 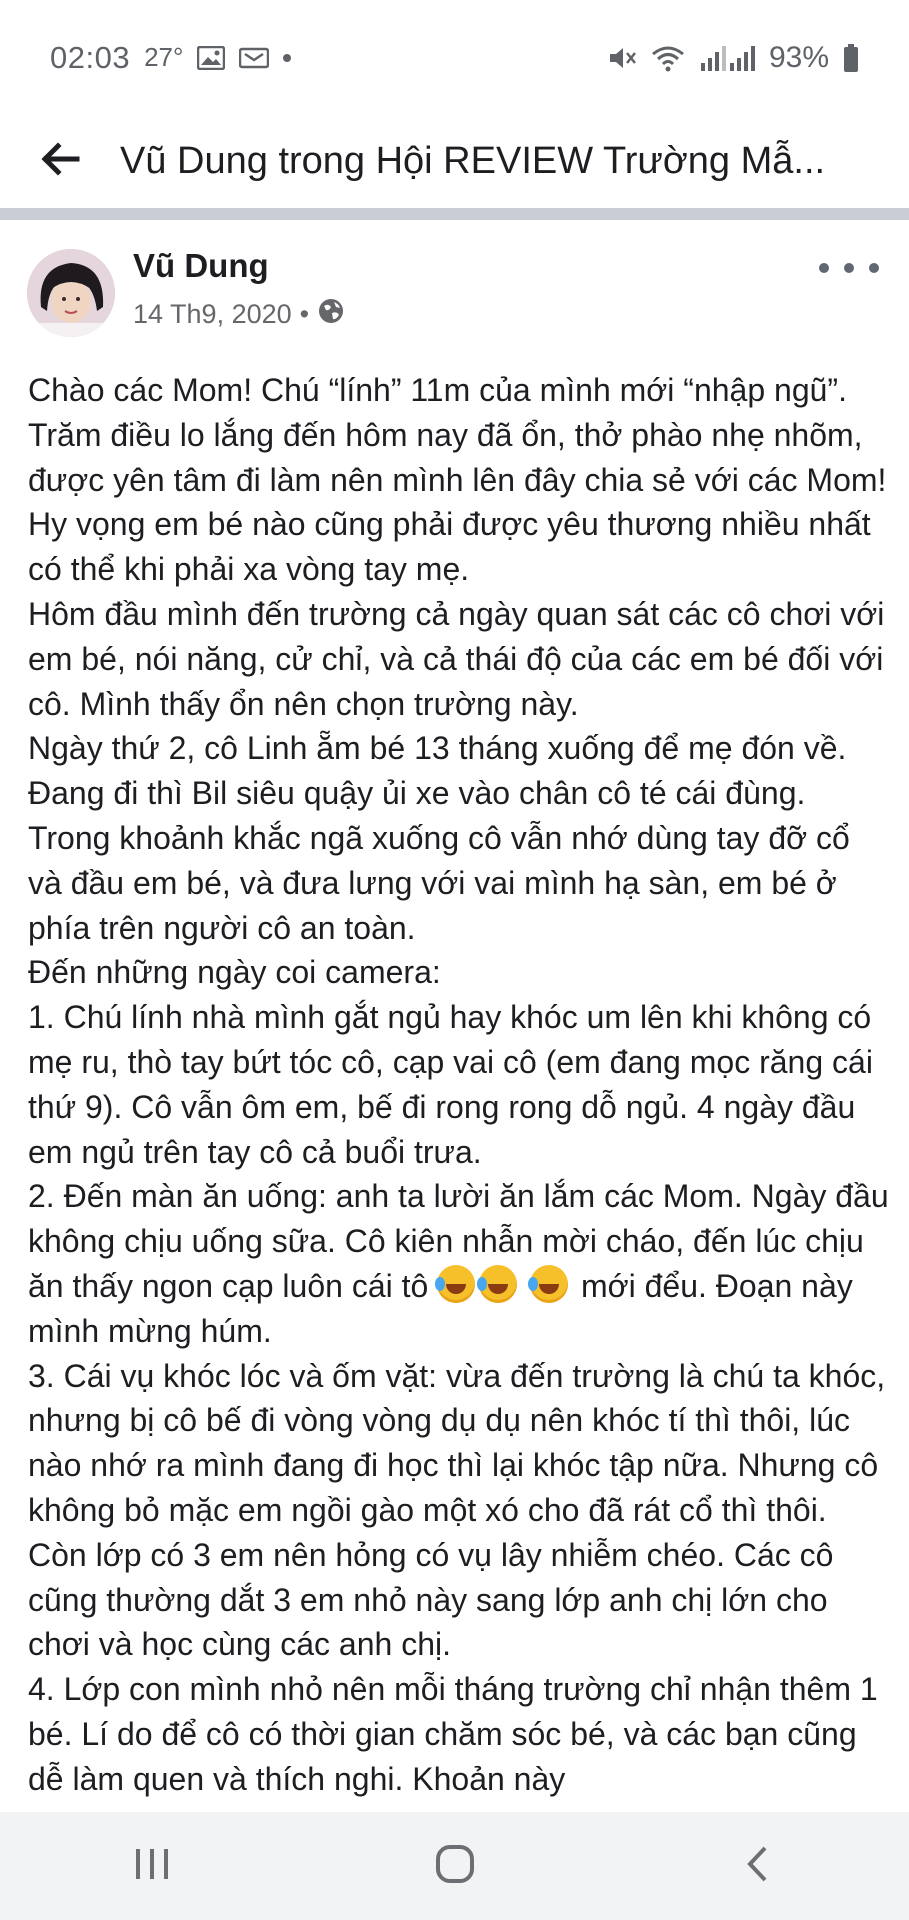 I want to click on post-date: 14 Th9, 2020, so click(x=212, y=314).